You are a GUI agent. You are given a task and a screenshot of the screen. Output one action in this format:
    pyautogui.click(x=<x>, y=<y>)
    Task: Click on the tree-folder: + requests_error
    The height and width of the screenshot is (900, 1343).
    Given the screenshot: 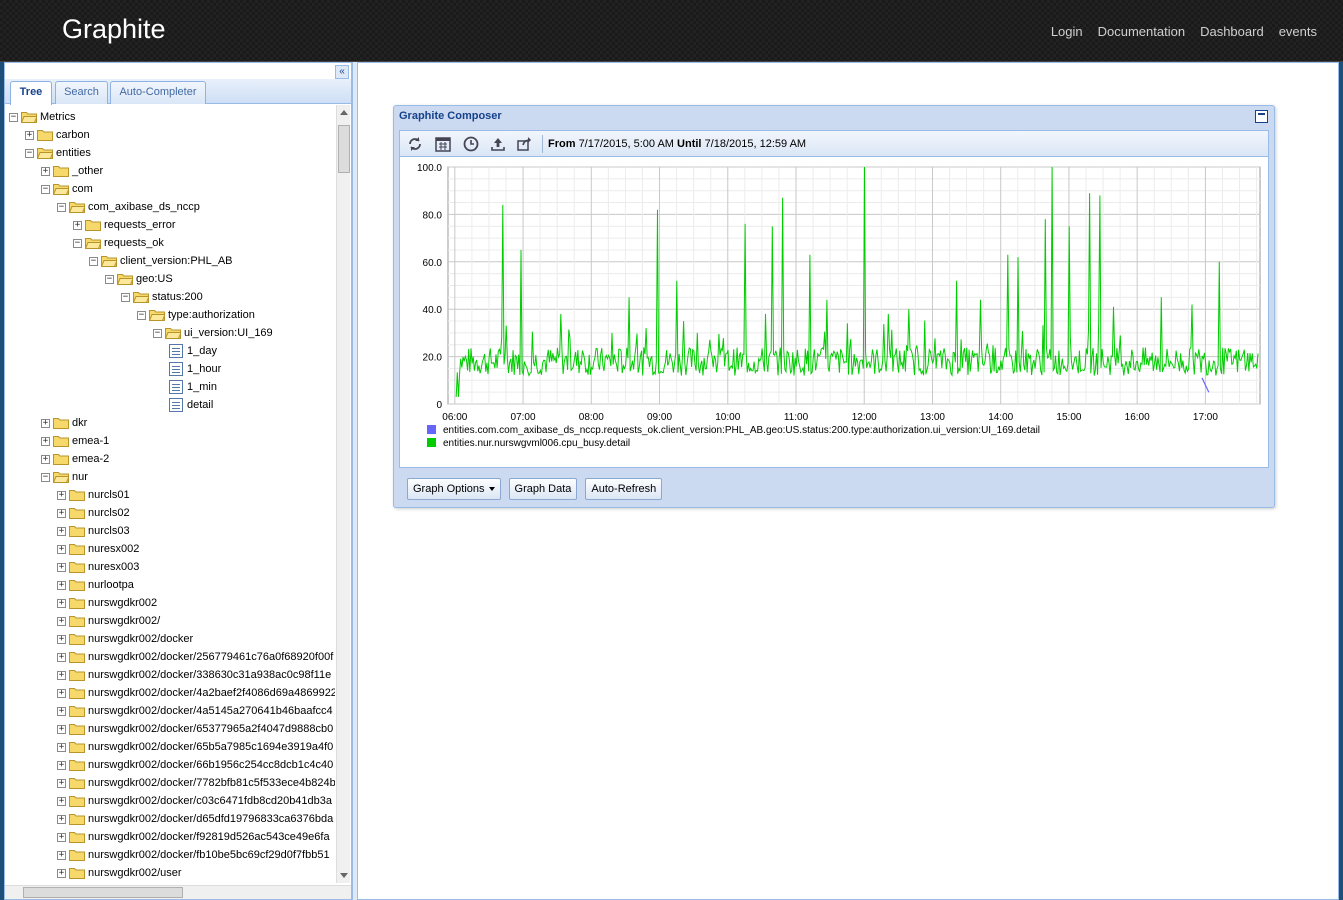 What is the action you would take?
    pyautogui.click(x=124, y=225)
    